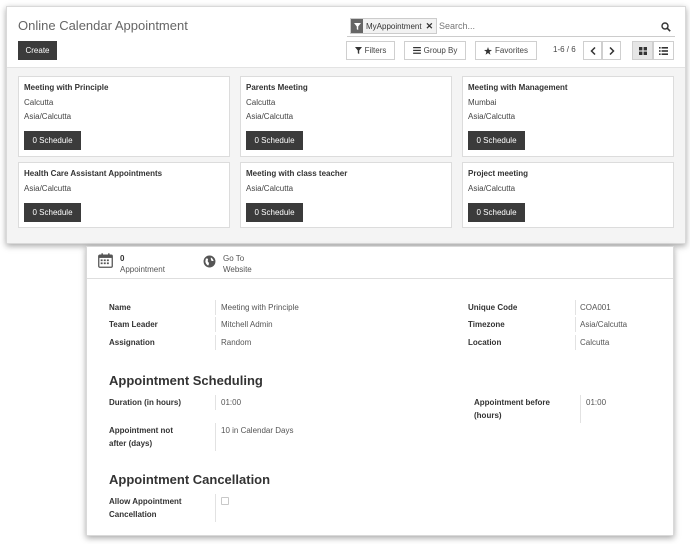  Describe the element at coordinates (145, 501) in the screenshot. I see `allow-cancellation-label-line1: Allow Appointment` at that location.